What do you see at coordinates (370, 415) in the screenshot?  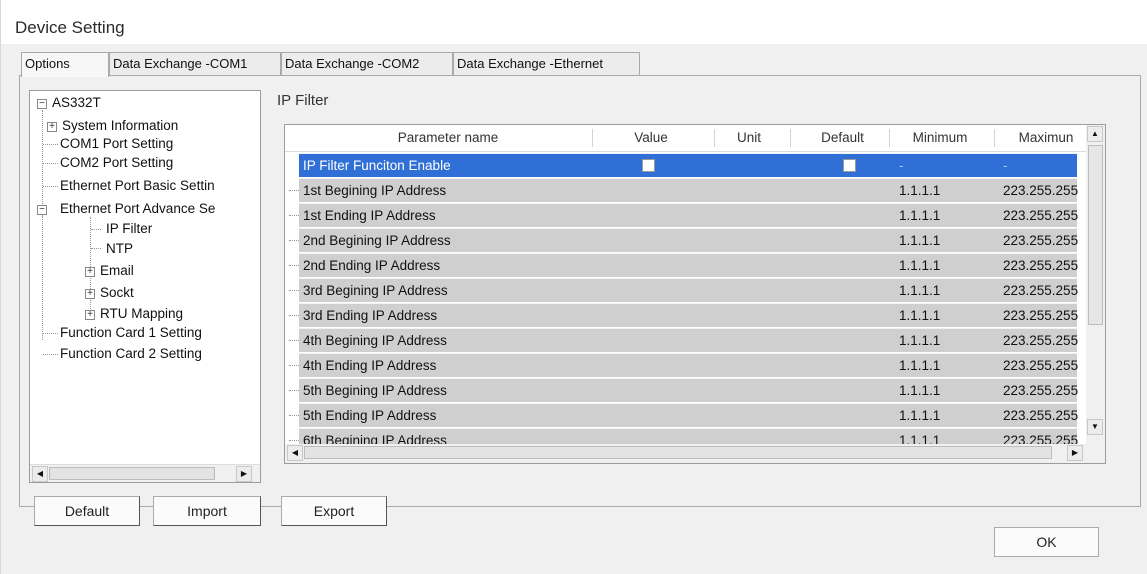 I see `row-parameter-name: 5th Ending IP Address` at bounding box center [370, 415].